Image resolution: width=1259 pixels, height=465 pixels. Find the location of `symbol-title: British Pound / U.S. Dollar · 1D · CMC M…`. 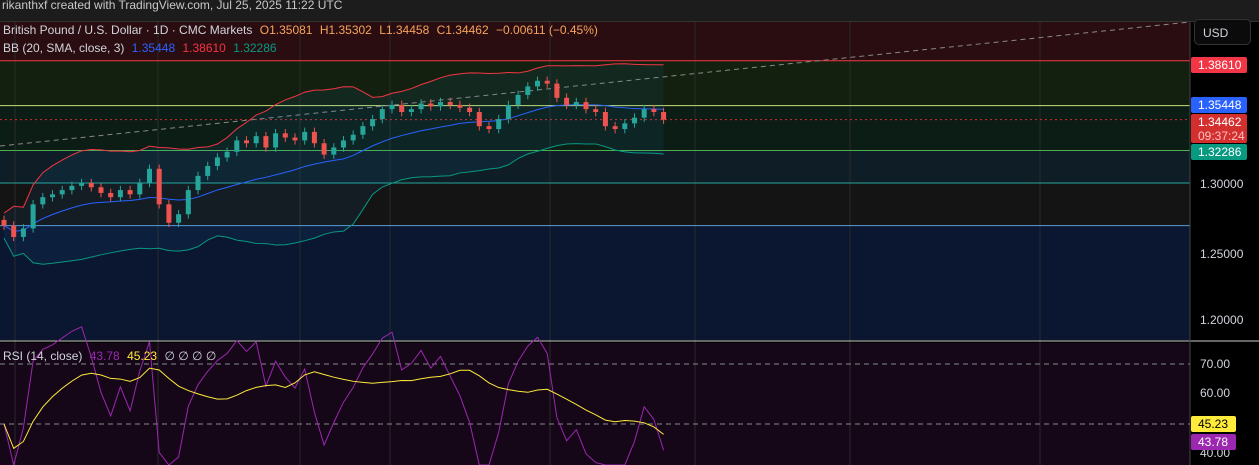

symbol-title: British Pound / U.S. Dollar · 1D · CMC M… is located at coordinates (127, 30).